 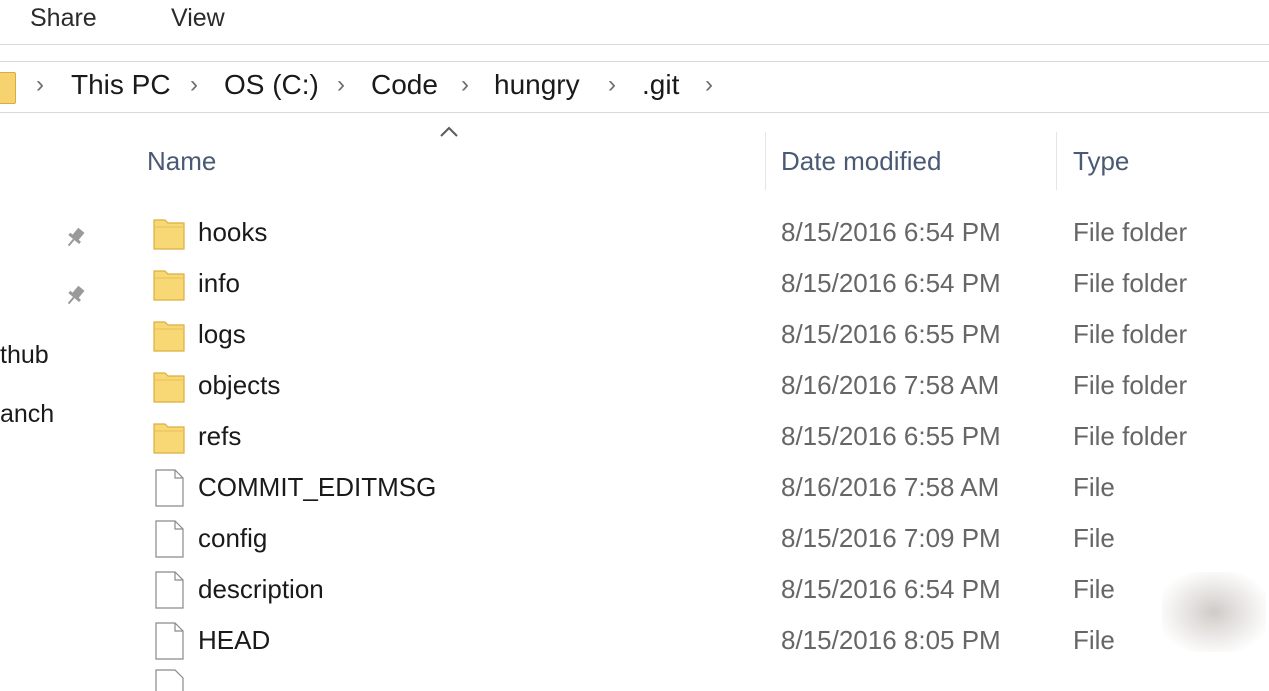 I want to click on breadcrumb-hungry: hungry, so click(x=537, y=85).